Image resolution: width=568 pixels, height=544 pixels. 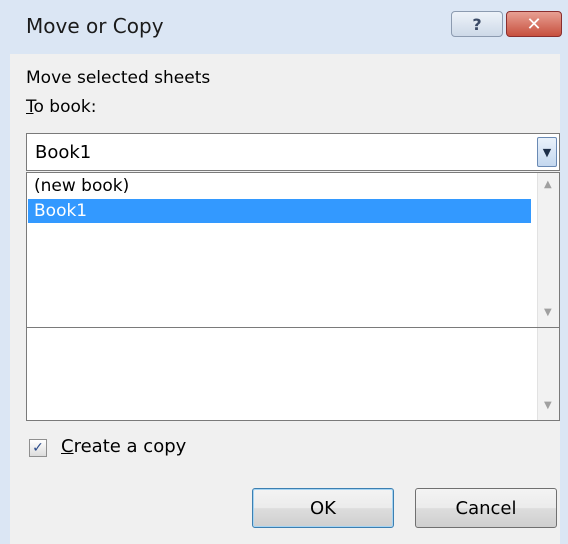 I want to click on checkmark-icon: ✓, so click(x=38, y=448).